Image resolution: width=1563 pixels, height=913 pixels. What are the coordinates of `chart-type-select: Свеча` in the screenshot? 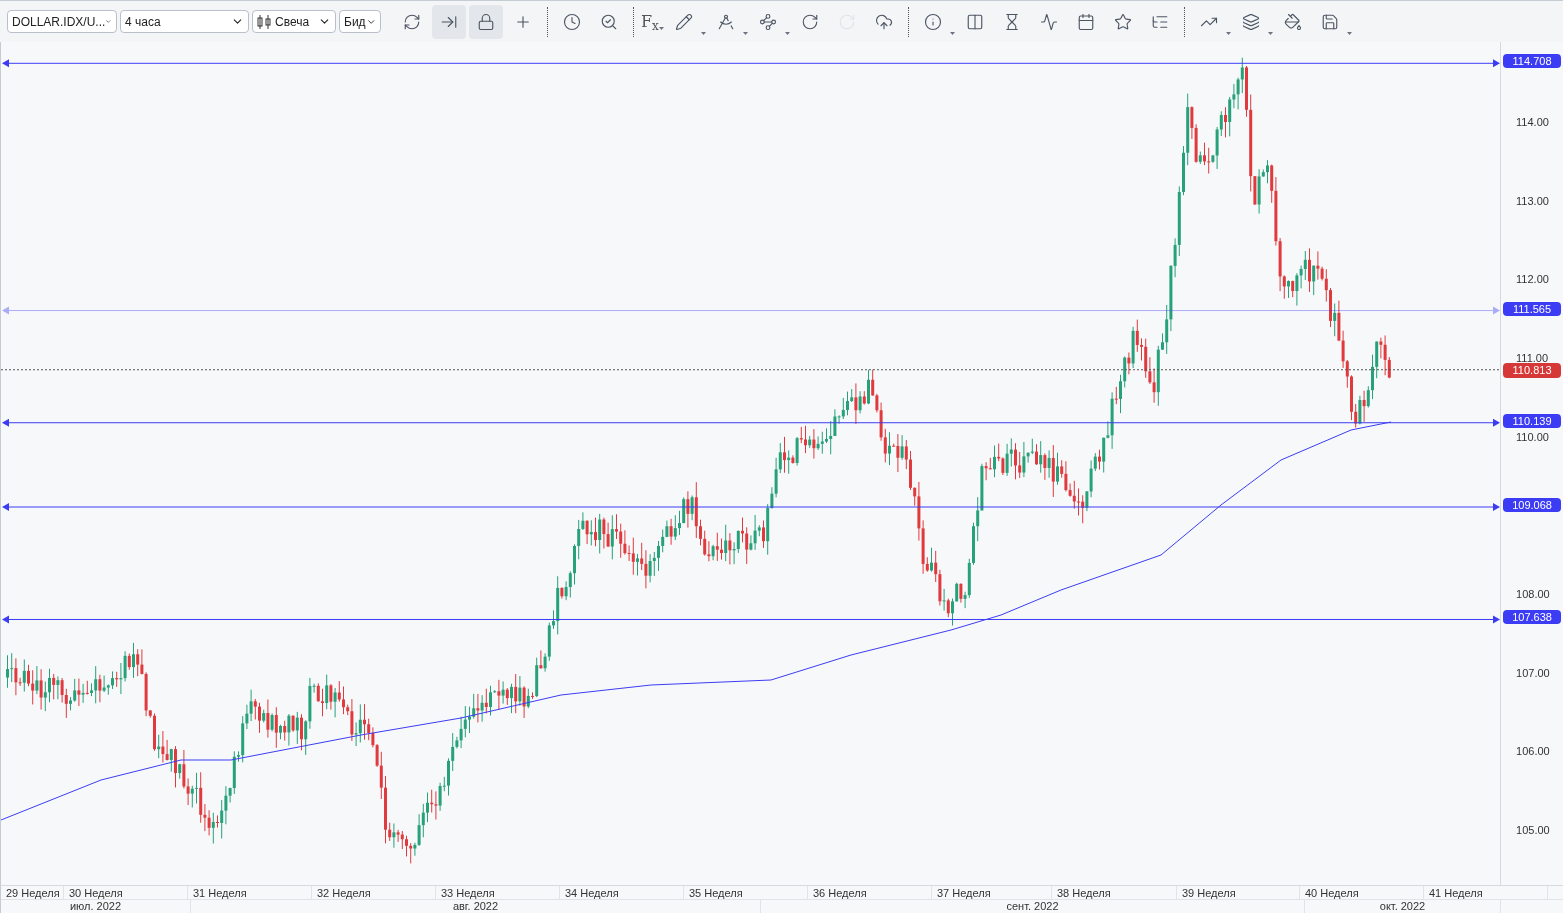 It's located at (294, 21).